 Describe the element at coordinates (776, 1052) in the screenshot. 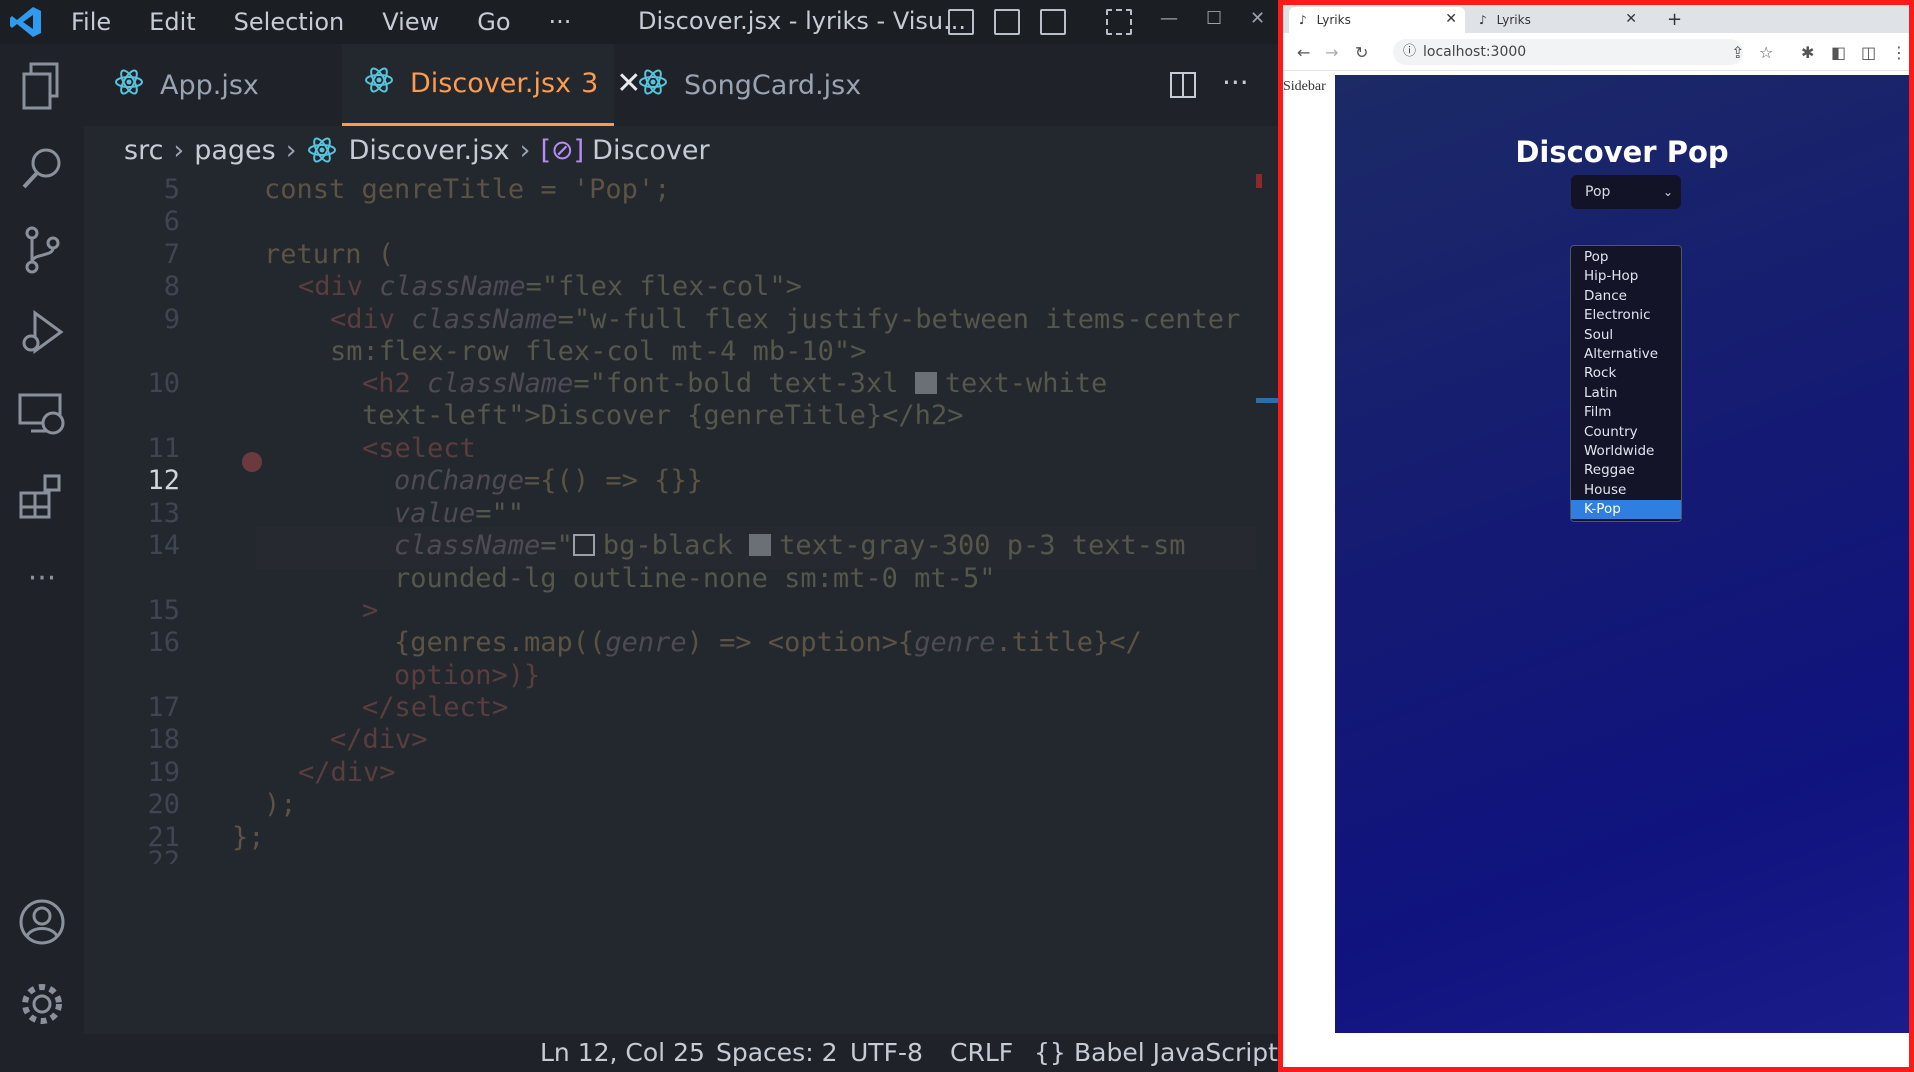

I see `indentation: Spaces: 2` at that location.